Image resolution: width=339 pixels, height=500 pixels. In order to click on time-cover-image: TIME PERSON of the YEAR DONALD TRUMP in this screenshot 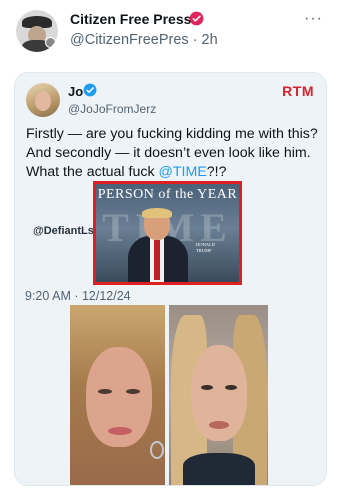, I will do `click(167, 233)`.